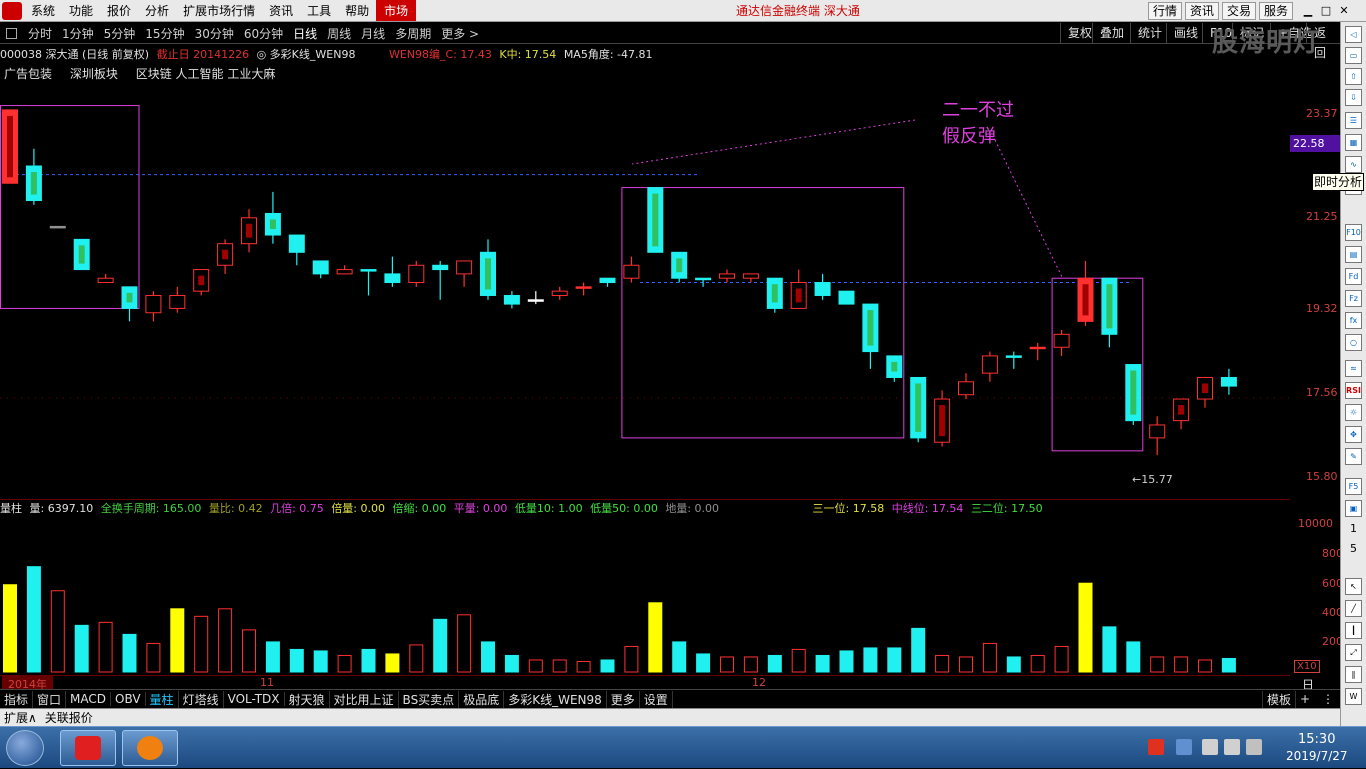 This screenshot has height=769, width=1366. I want to click on formula-icon: Fd, so click(1353, 276).